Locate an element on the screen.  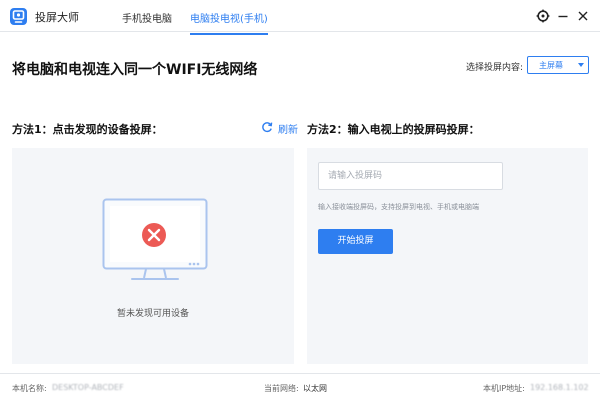
close-button is located at coordinates (583, 16).